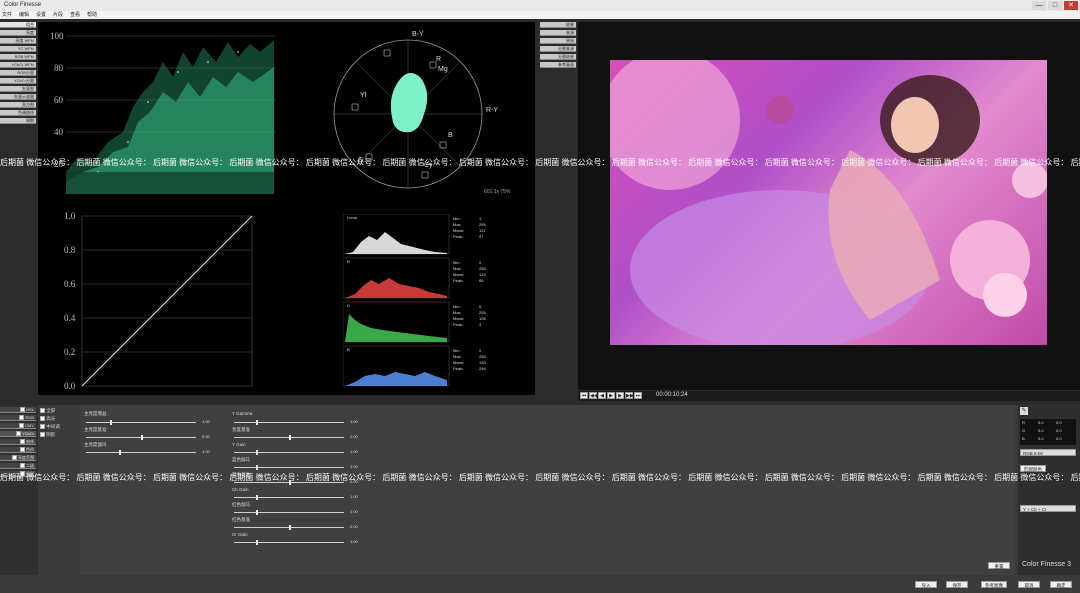 The width and height of the screenshot is (1080, 593). I want to click on control-luma-gain-slider, so click(141, 422).